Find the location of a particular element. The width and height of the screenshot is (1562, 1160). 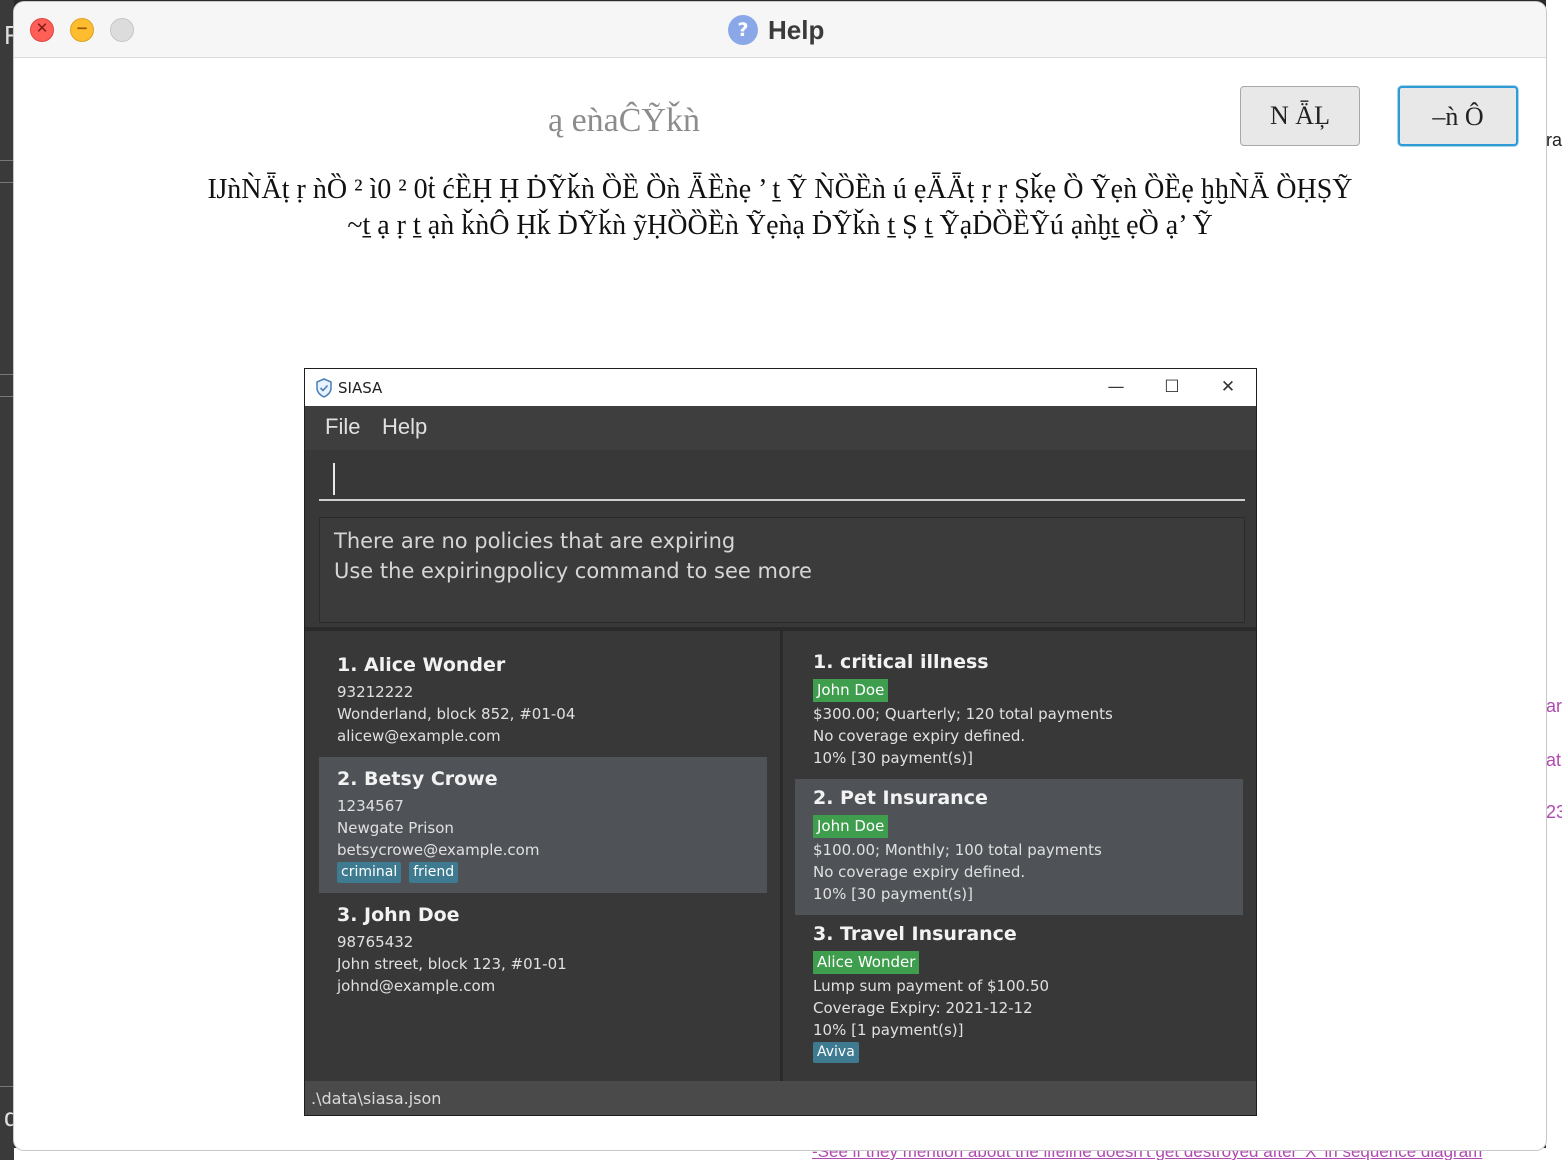

background-text: at is located at coordinates (1554, 760).